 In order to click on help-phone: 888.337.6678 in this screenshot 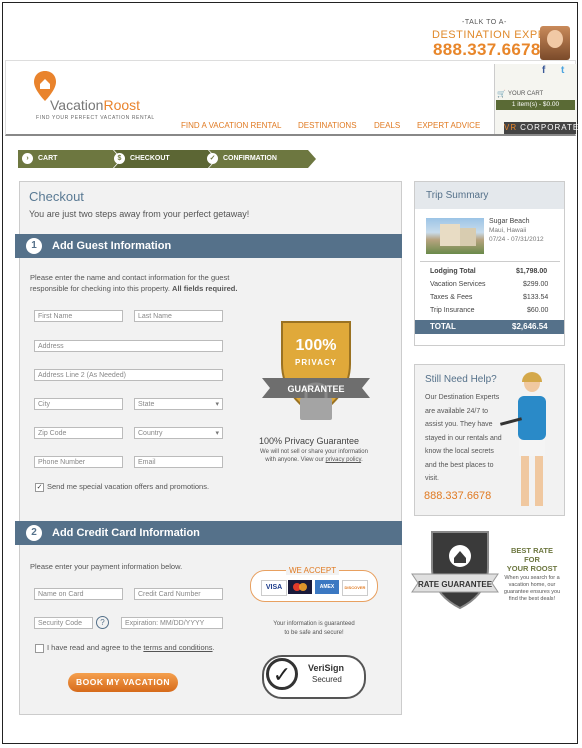, I will do `click(457, 496)`.